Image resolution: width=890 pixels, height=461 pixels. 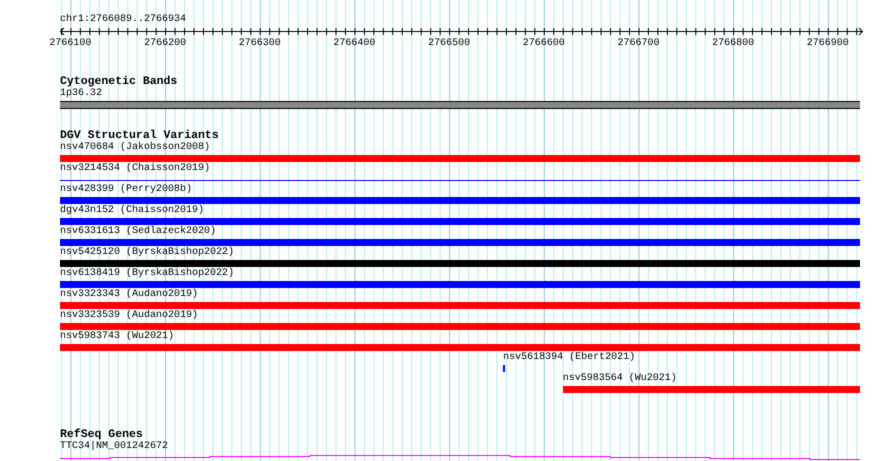 What do you see at coordinates (81, 94) in the screenshot?
I see `band-label: 1p36.32` at bounding box center [81, 94].